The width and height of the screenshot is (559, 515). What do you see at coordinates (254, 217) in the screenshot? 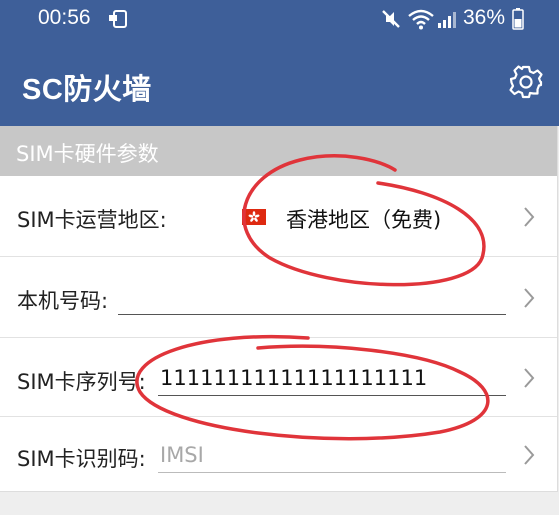
I see `hong-kong-flag-icon` at bounding box center [254, 217].